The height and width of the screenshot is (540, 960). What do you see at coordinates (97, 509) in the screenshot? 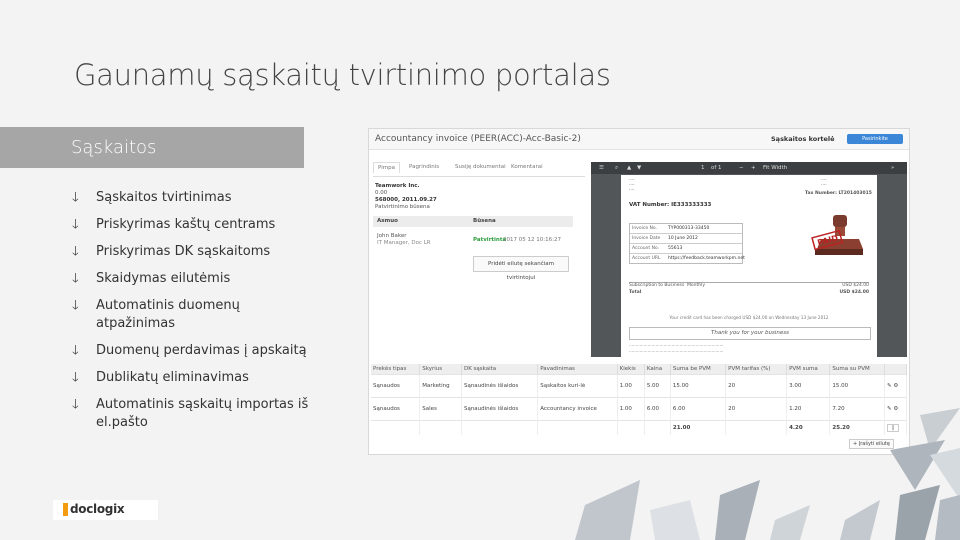
I see `brand-logo: doclogix` at bounding box center [97, 509].